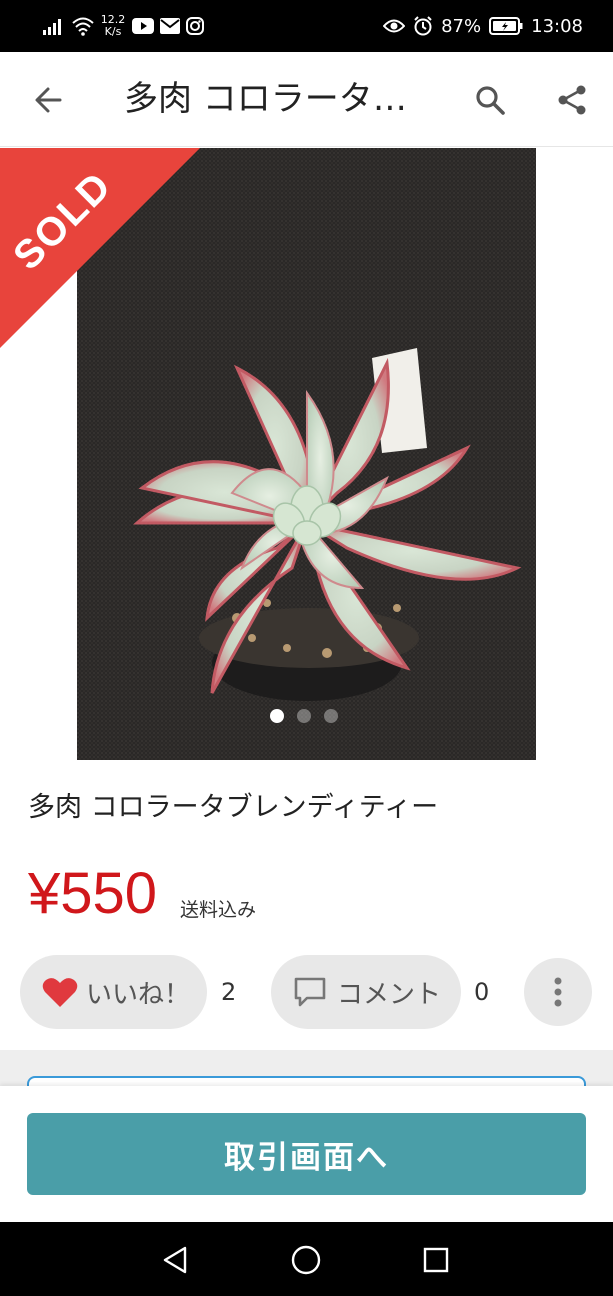 The width and height of the screenshot is (613, 1296). I want to click on back-arrow-icon, so click(48, 100).